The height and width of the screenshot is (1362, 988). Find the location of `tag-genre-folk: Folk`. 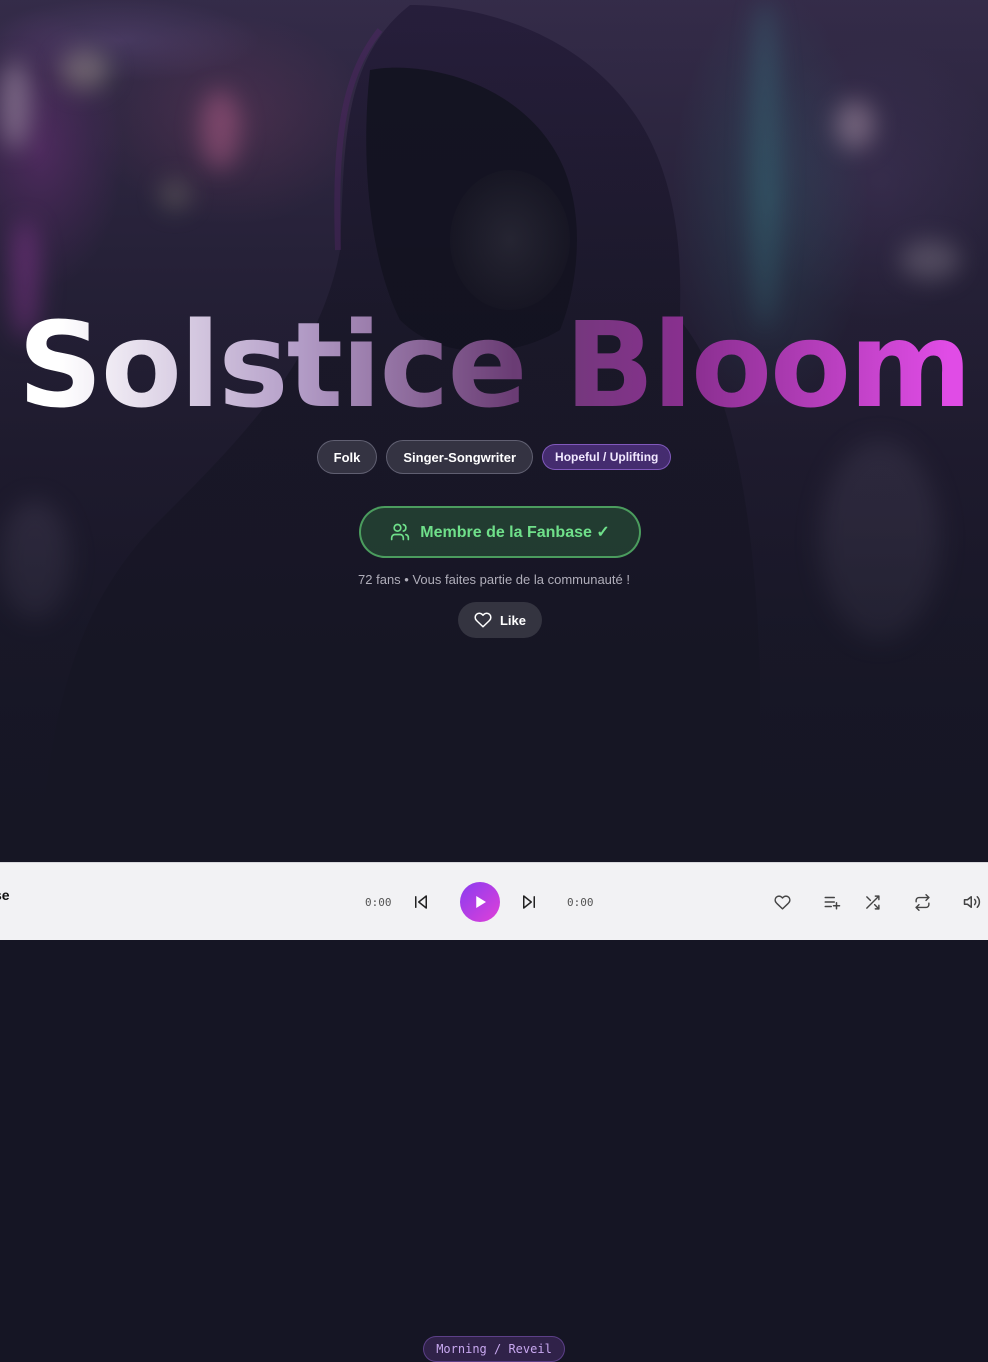

tag-genre-folk: Folk is located at coordinates (347, 457).